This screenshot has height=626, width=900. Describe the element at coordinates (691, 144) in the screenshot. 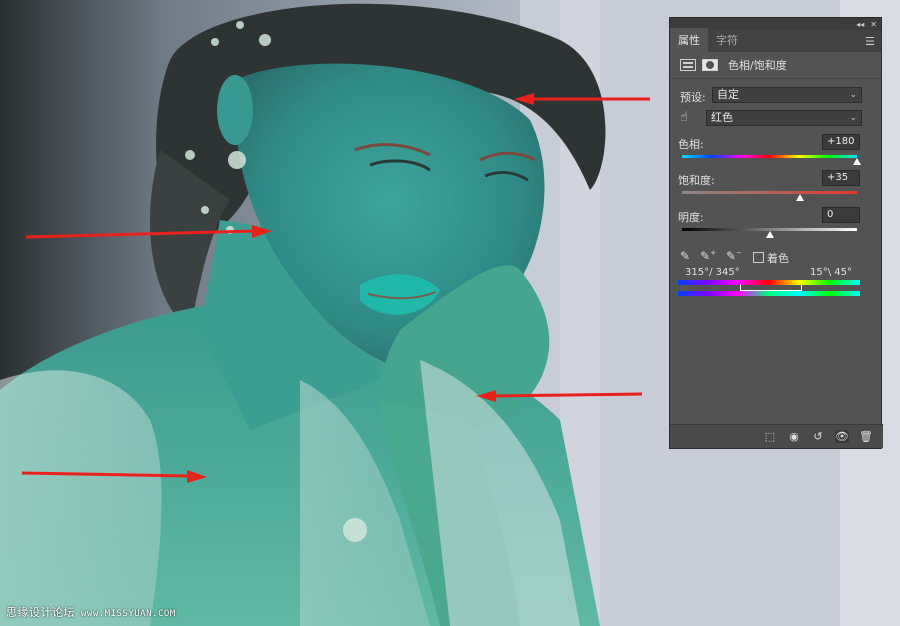

I see `hue-label: 色相:` at that location.